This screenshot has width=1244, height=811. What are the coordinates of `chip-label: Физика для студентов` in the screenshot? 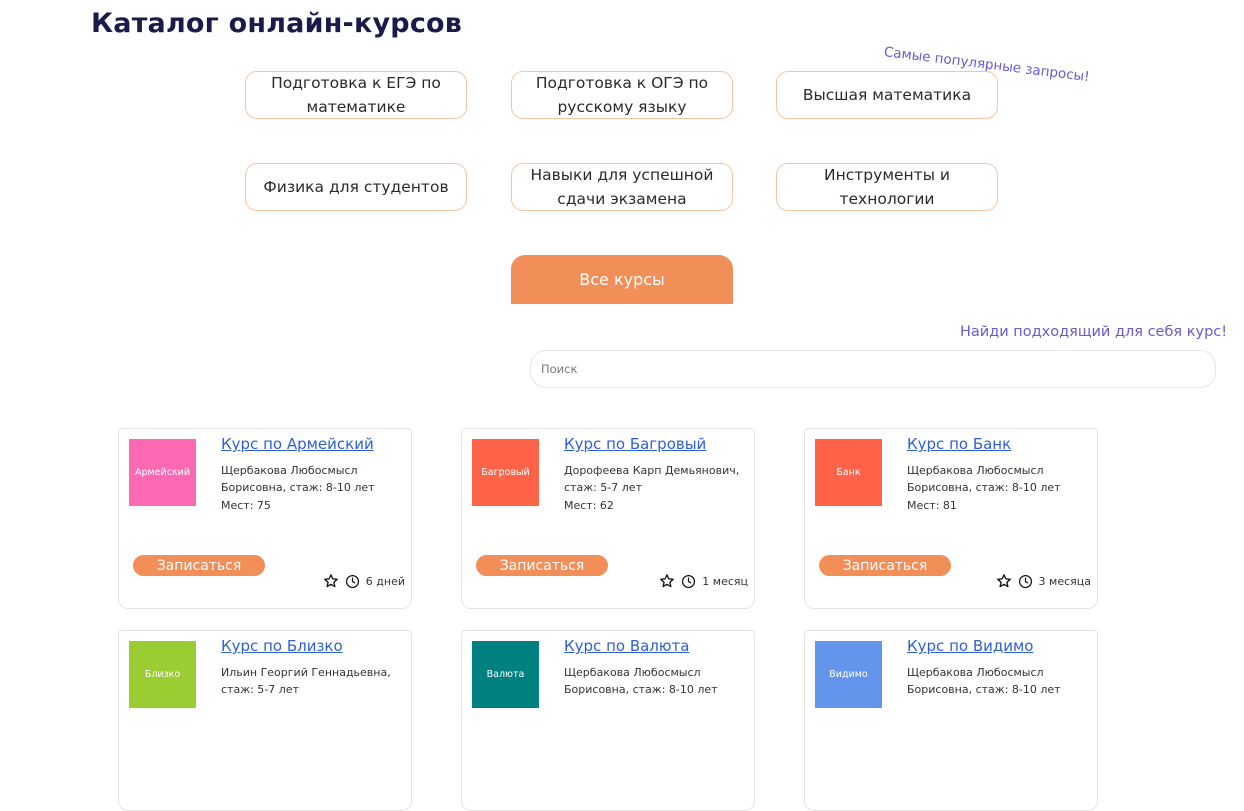 It's located at (356, 187).